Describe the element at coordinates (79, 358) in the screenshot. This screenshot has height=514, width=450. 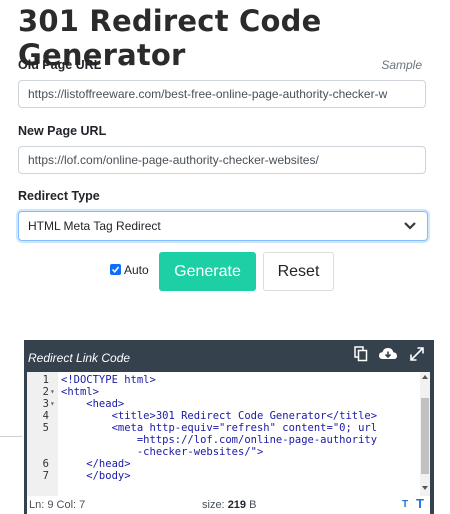
I see `code-panel-title: Redirect Link Code` at that location.